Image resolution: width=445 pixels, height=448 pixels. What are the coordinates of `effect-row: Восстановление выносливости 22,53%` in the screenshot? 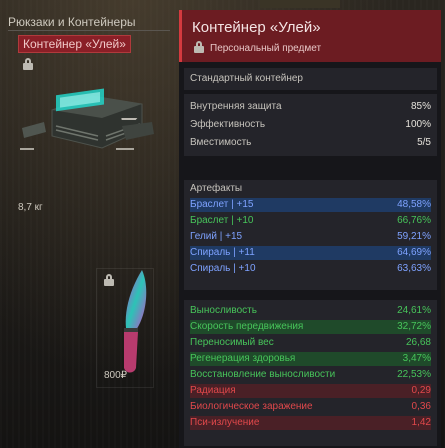 It's located at (310, 374).